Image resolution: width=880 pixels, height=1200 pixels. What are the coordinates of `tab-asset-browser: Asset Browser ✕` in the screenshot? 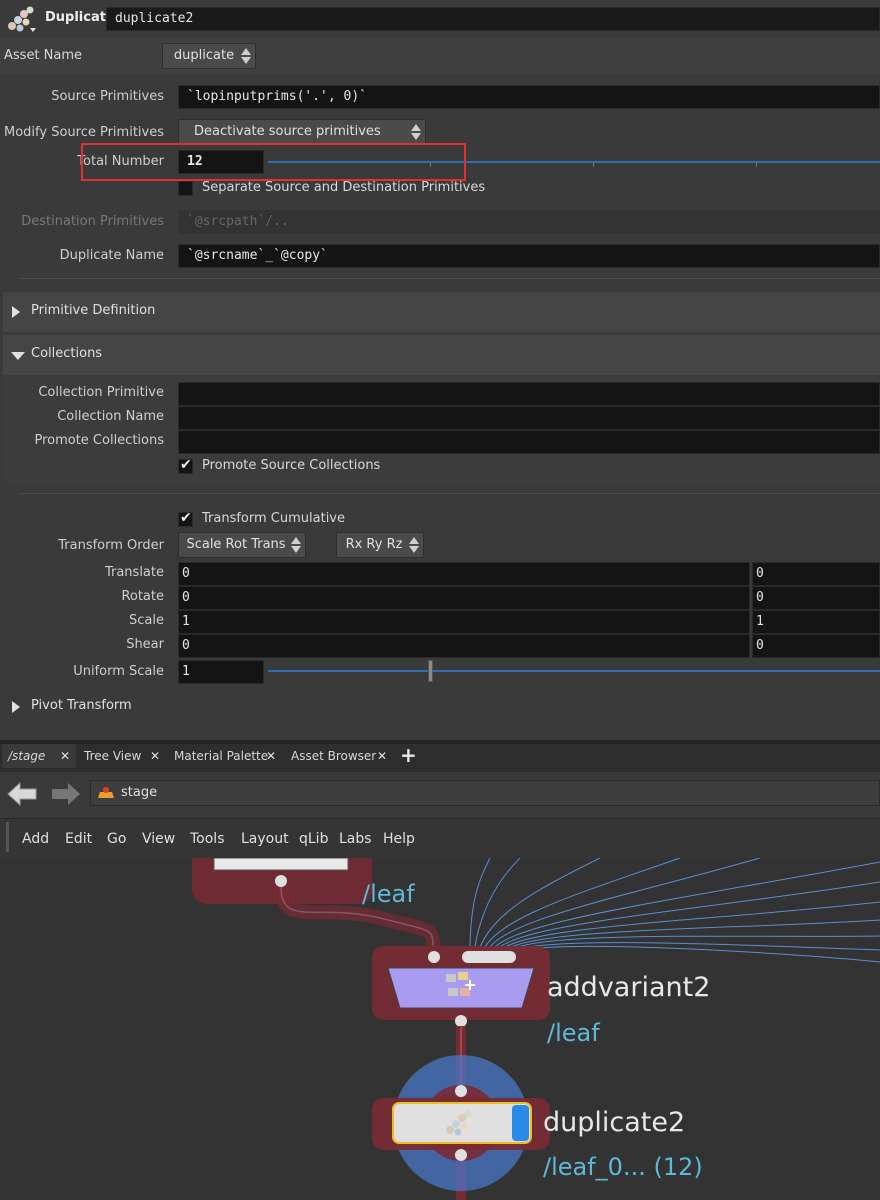 It's located at (339, 756).